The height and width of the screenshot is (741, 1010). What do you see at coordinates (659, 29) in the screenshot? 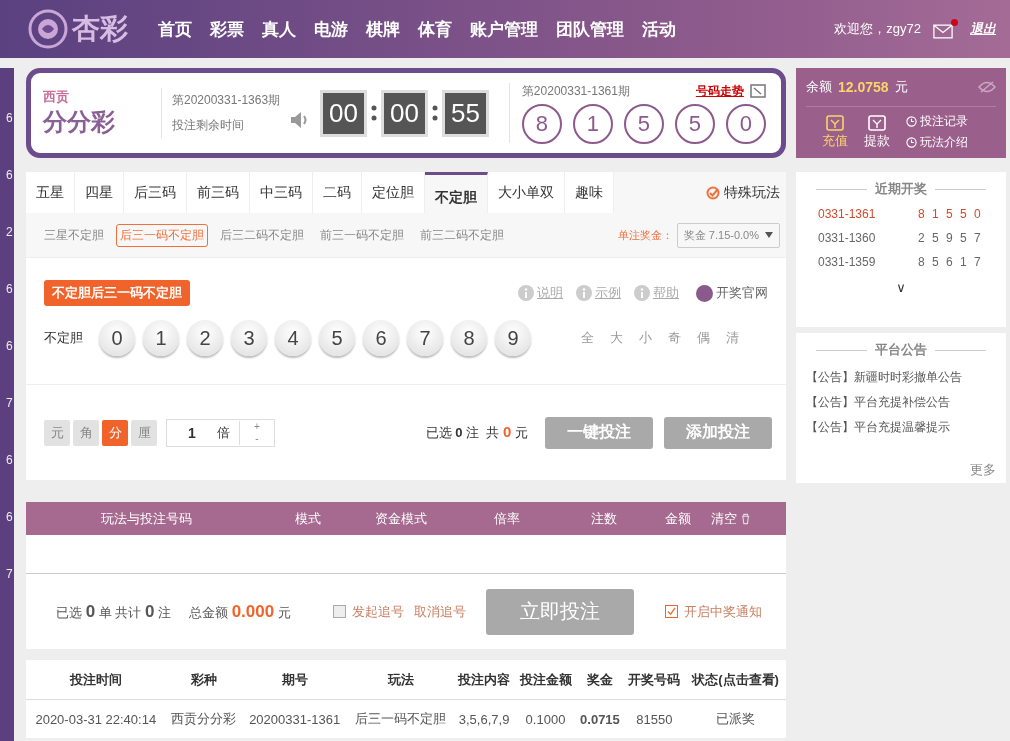
I see `nav-link: 活动` at bounding box center [659, 29].